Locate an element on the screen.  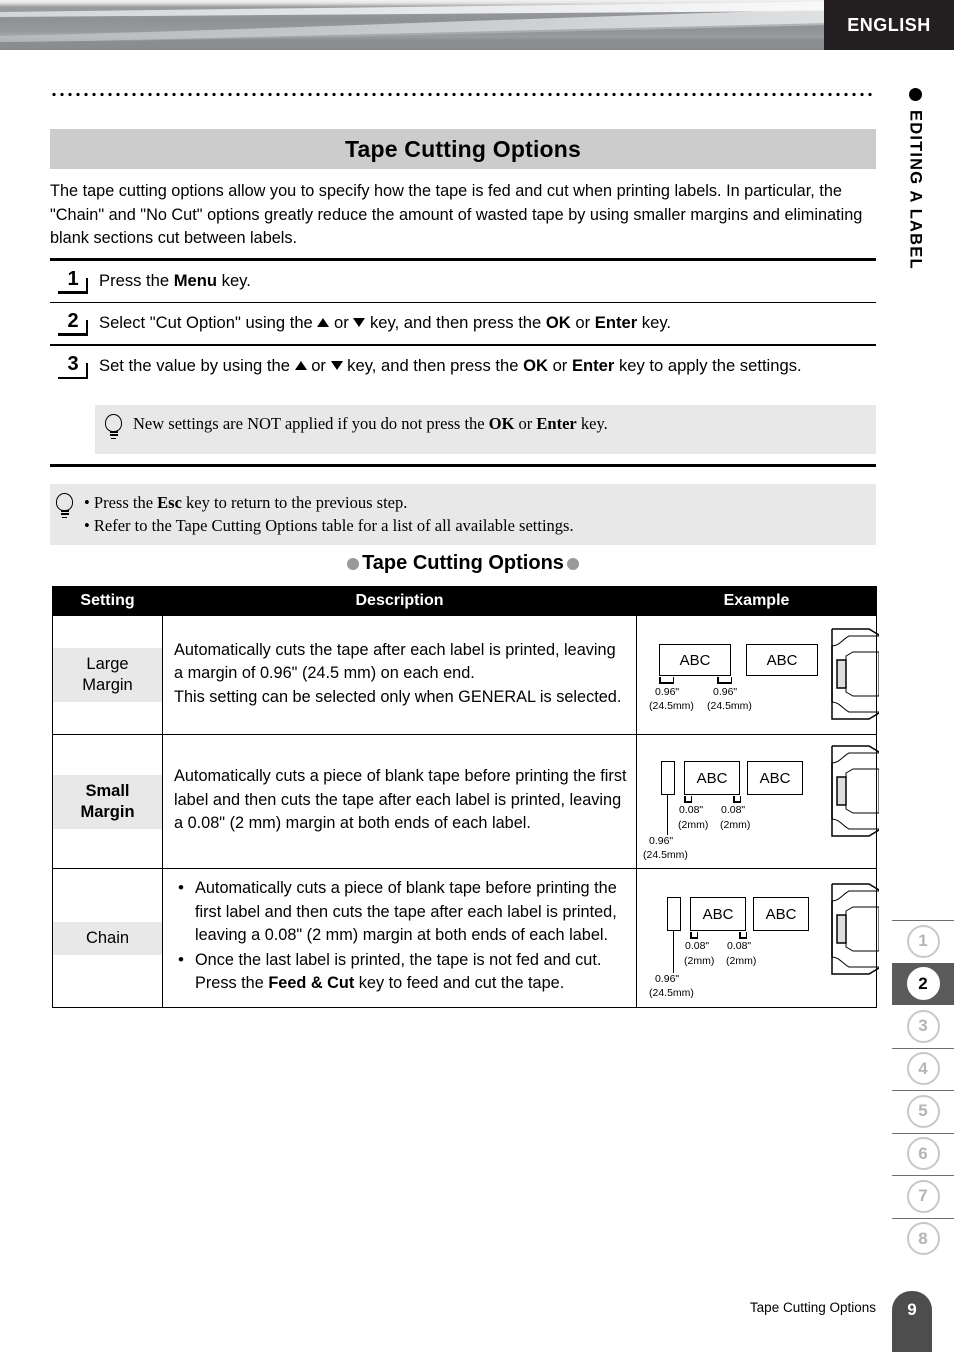
chapter-tab-5: 5 is located at coordinates (923, 1111).